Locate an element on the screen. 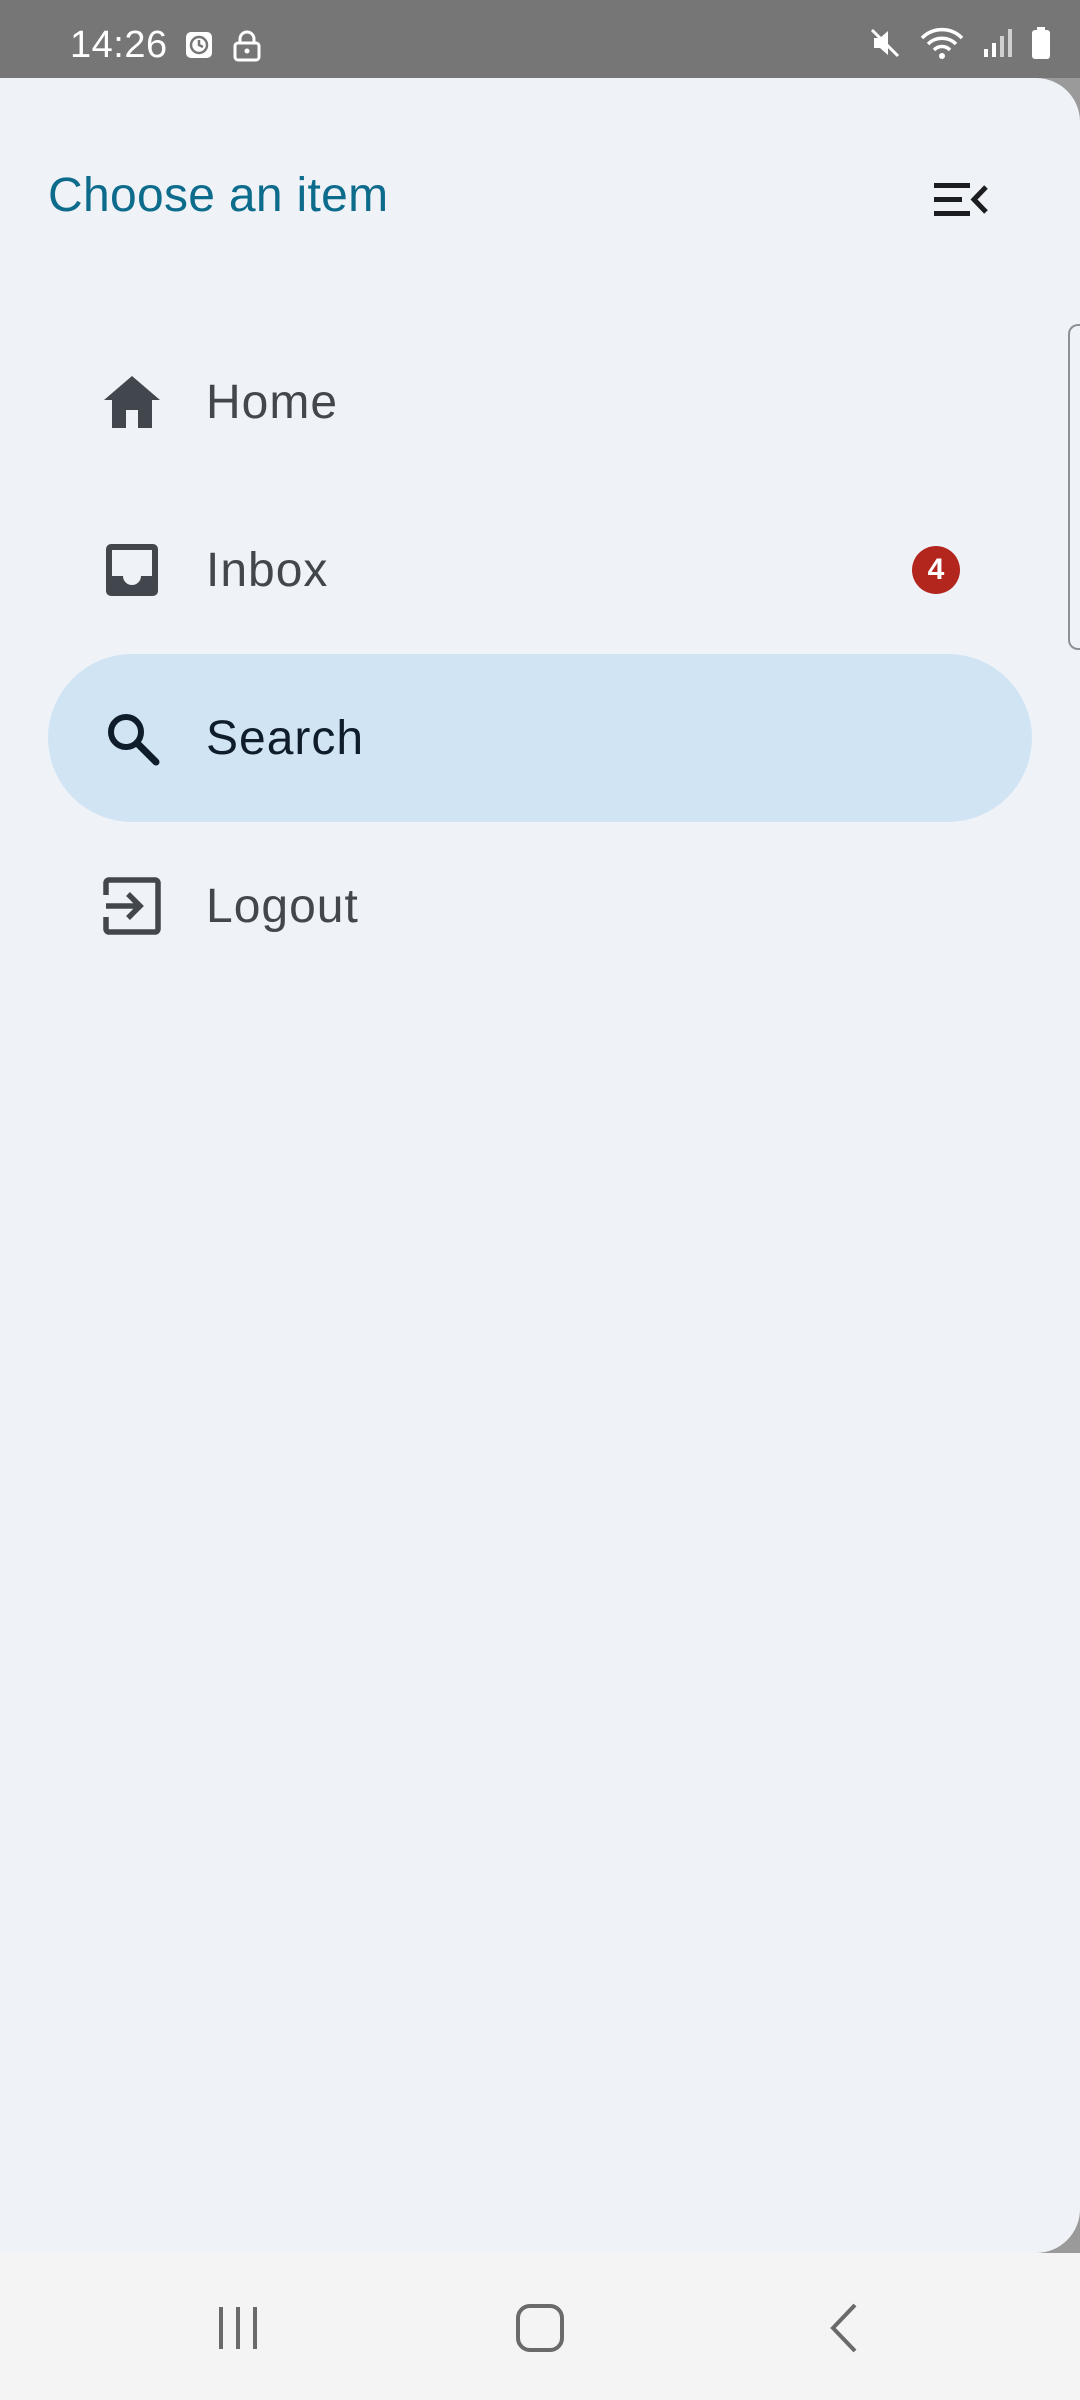 The image size is (1080, 2400). home-button is located at coordinates (540, 2328).